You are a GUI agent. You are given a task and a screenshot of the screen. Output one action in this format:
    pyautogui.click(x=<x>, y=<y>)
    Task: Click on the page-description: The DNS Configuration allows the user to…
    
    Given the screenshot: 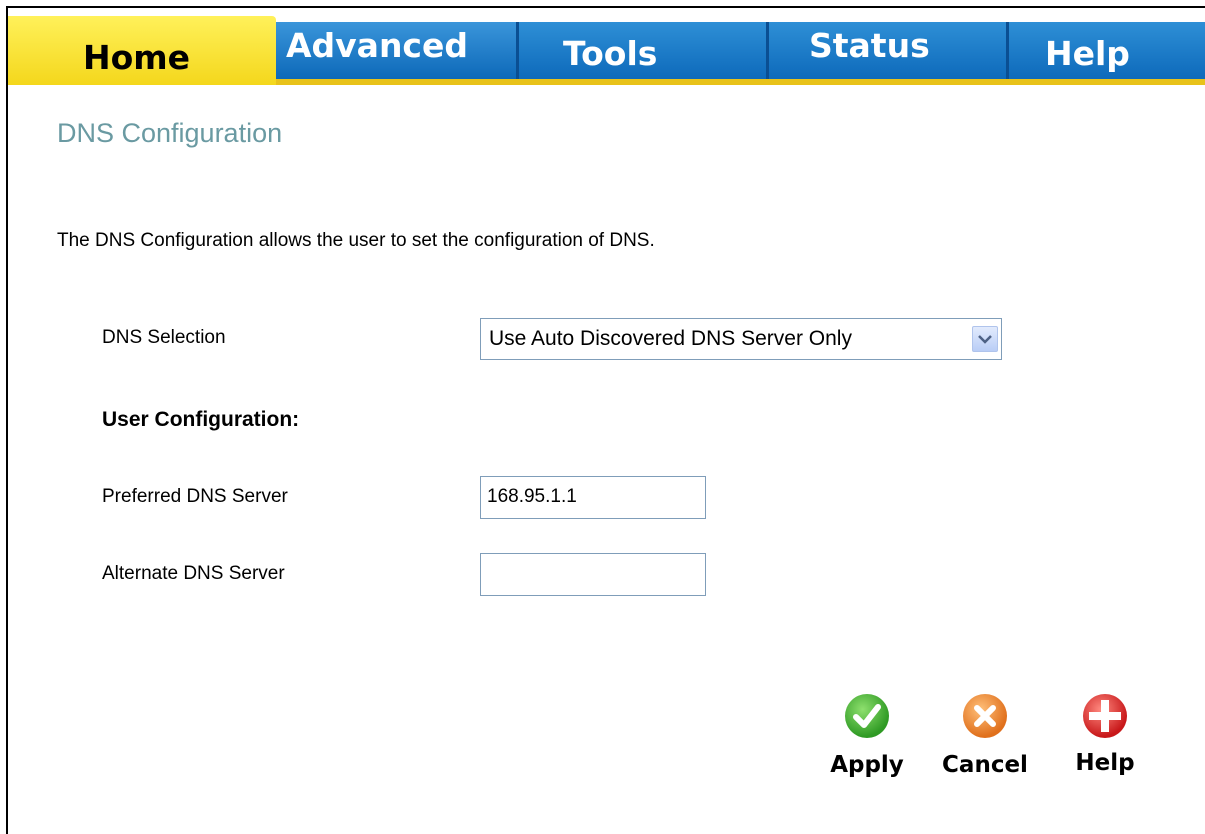 What is the action you would take?
    pyautogui.click(x=356, y=240)
    